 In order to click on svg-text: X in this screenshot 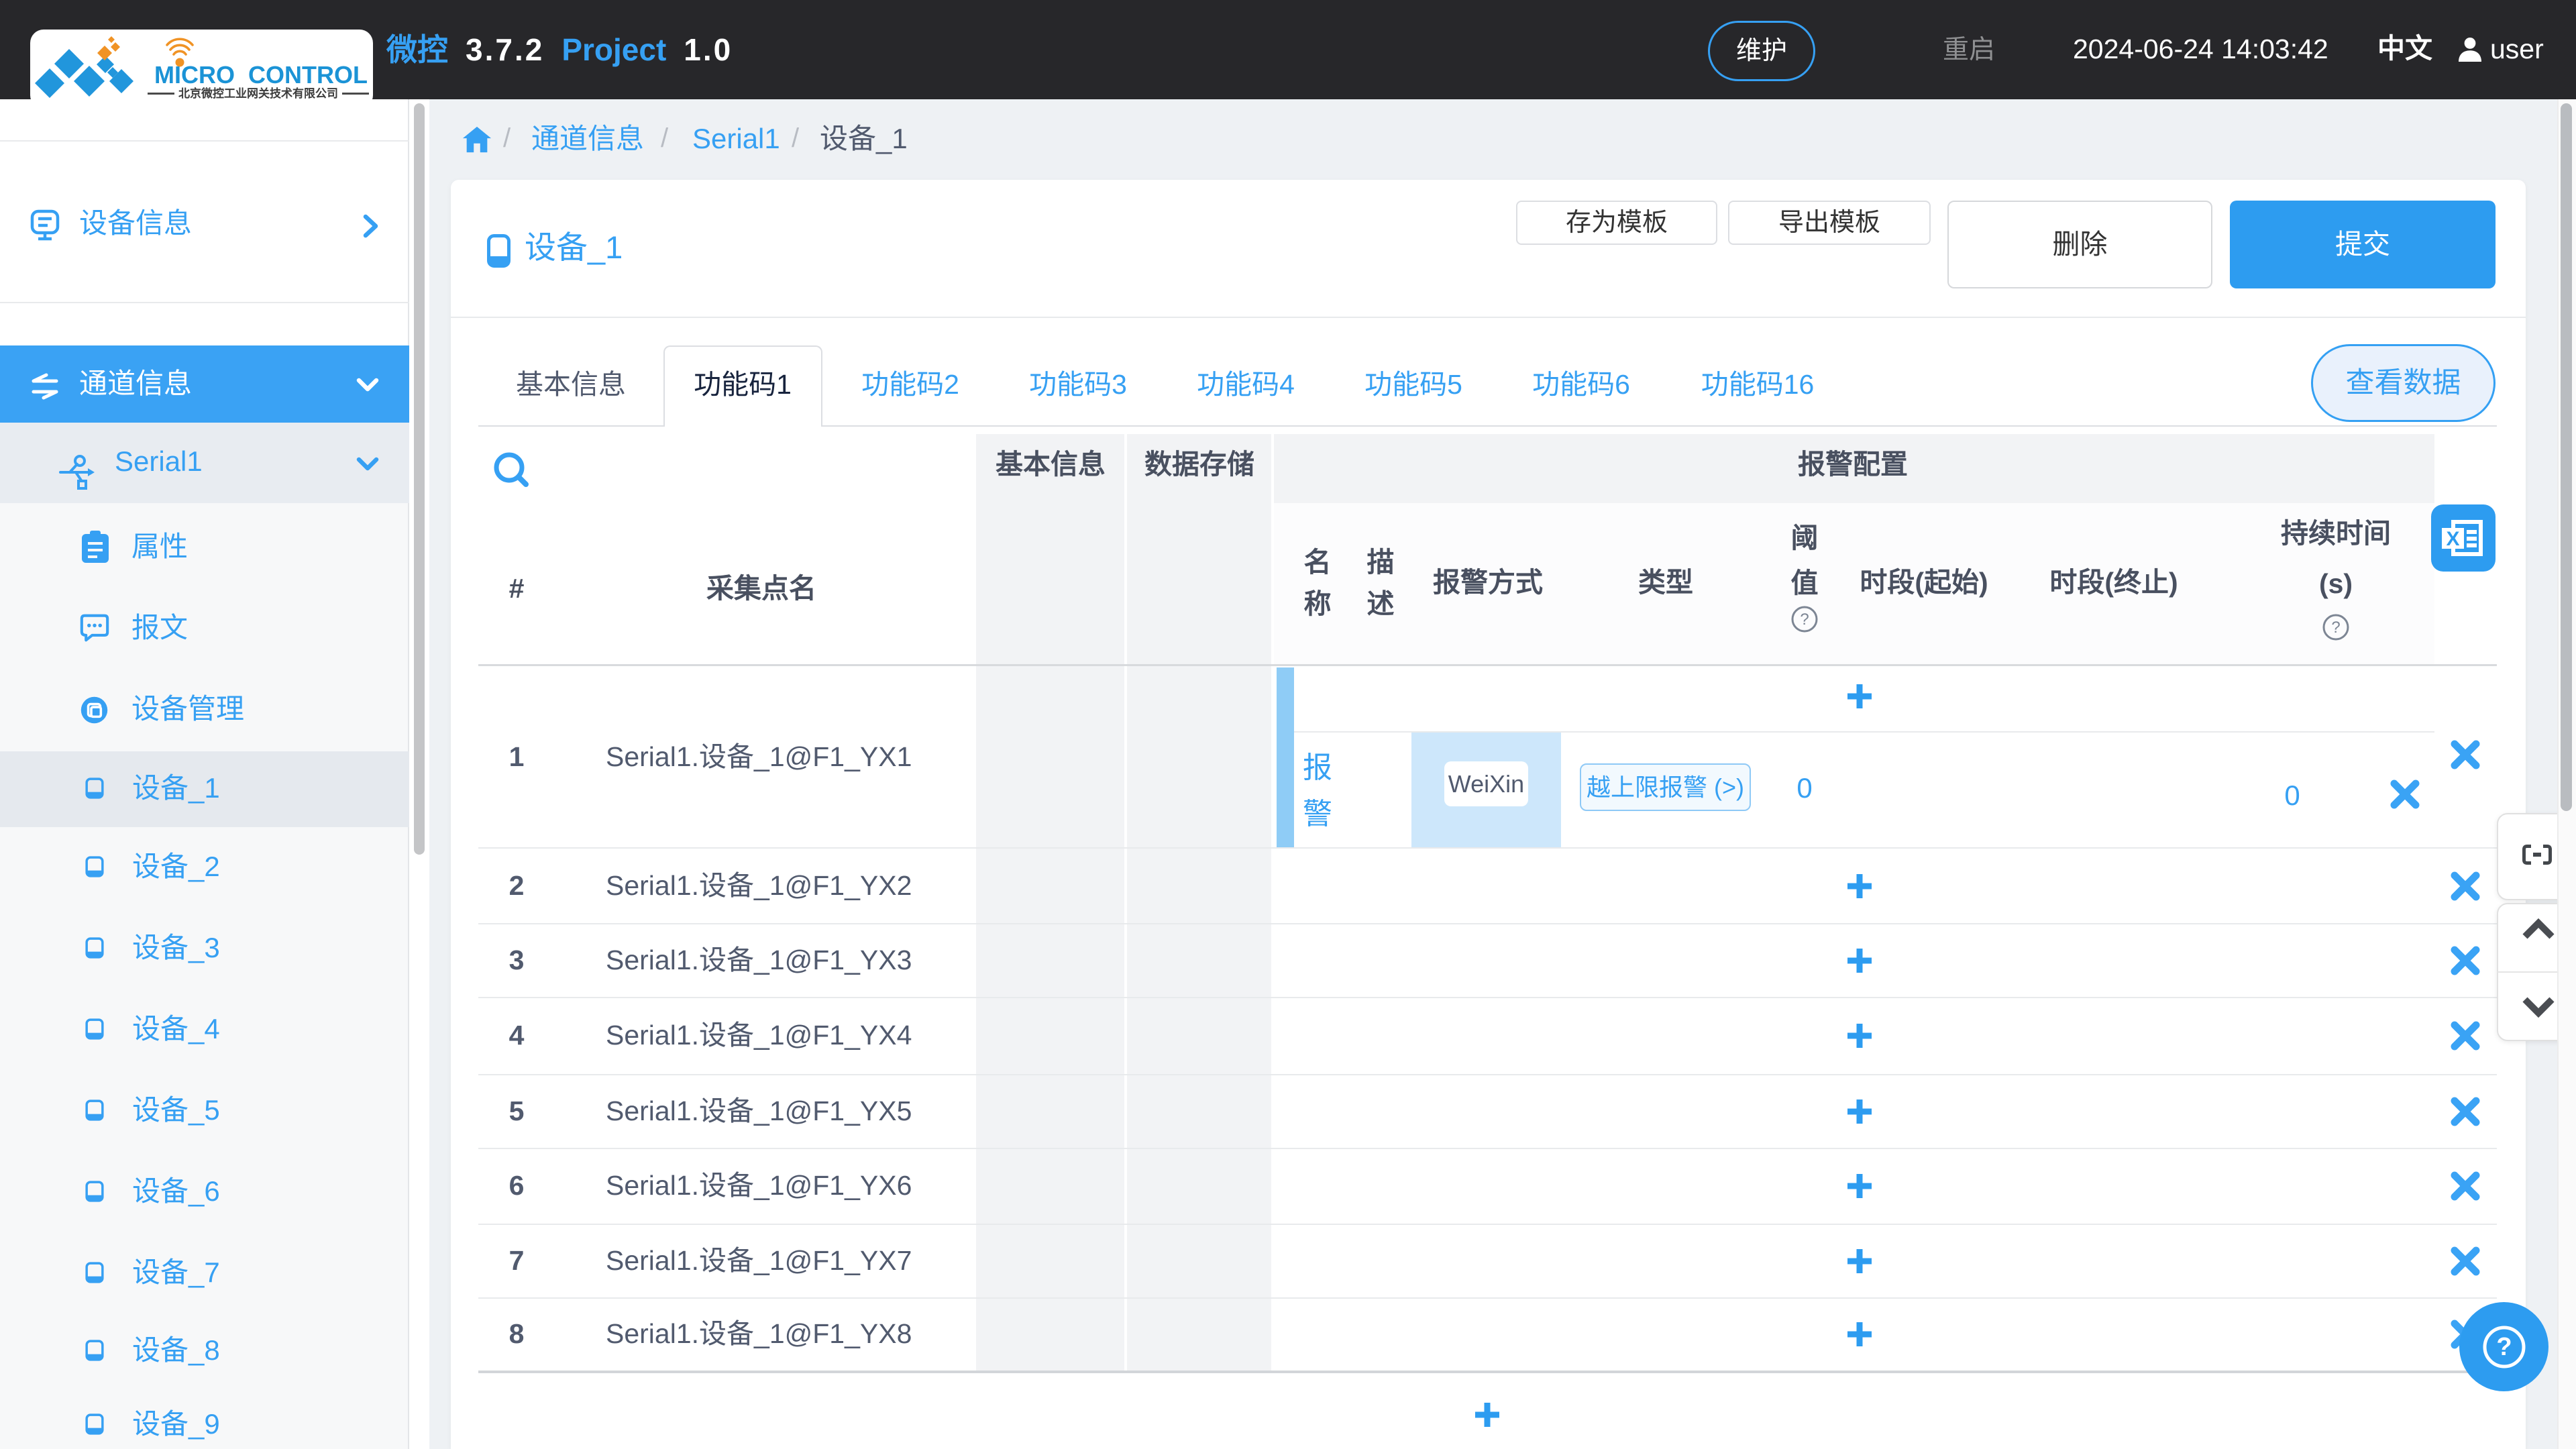, I will do `click(2452, 539)`.